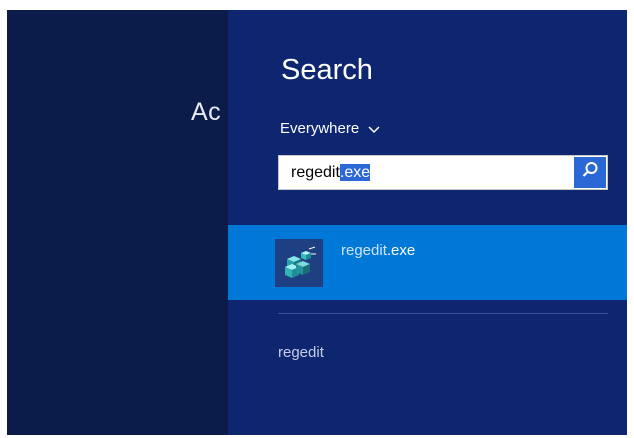 This screenshot has height=438, width=634. I want to click on search-input-value: regedit.exe, so click(426, 172).